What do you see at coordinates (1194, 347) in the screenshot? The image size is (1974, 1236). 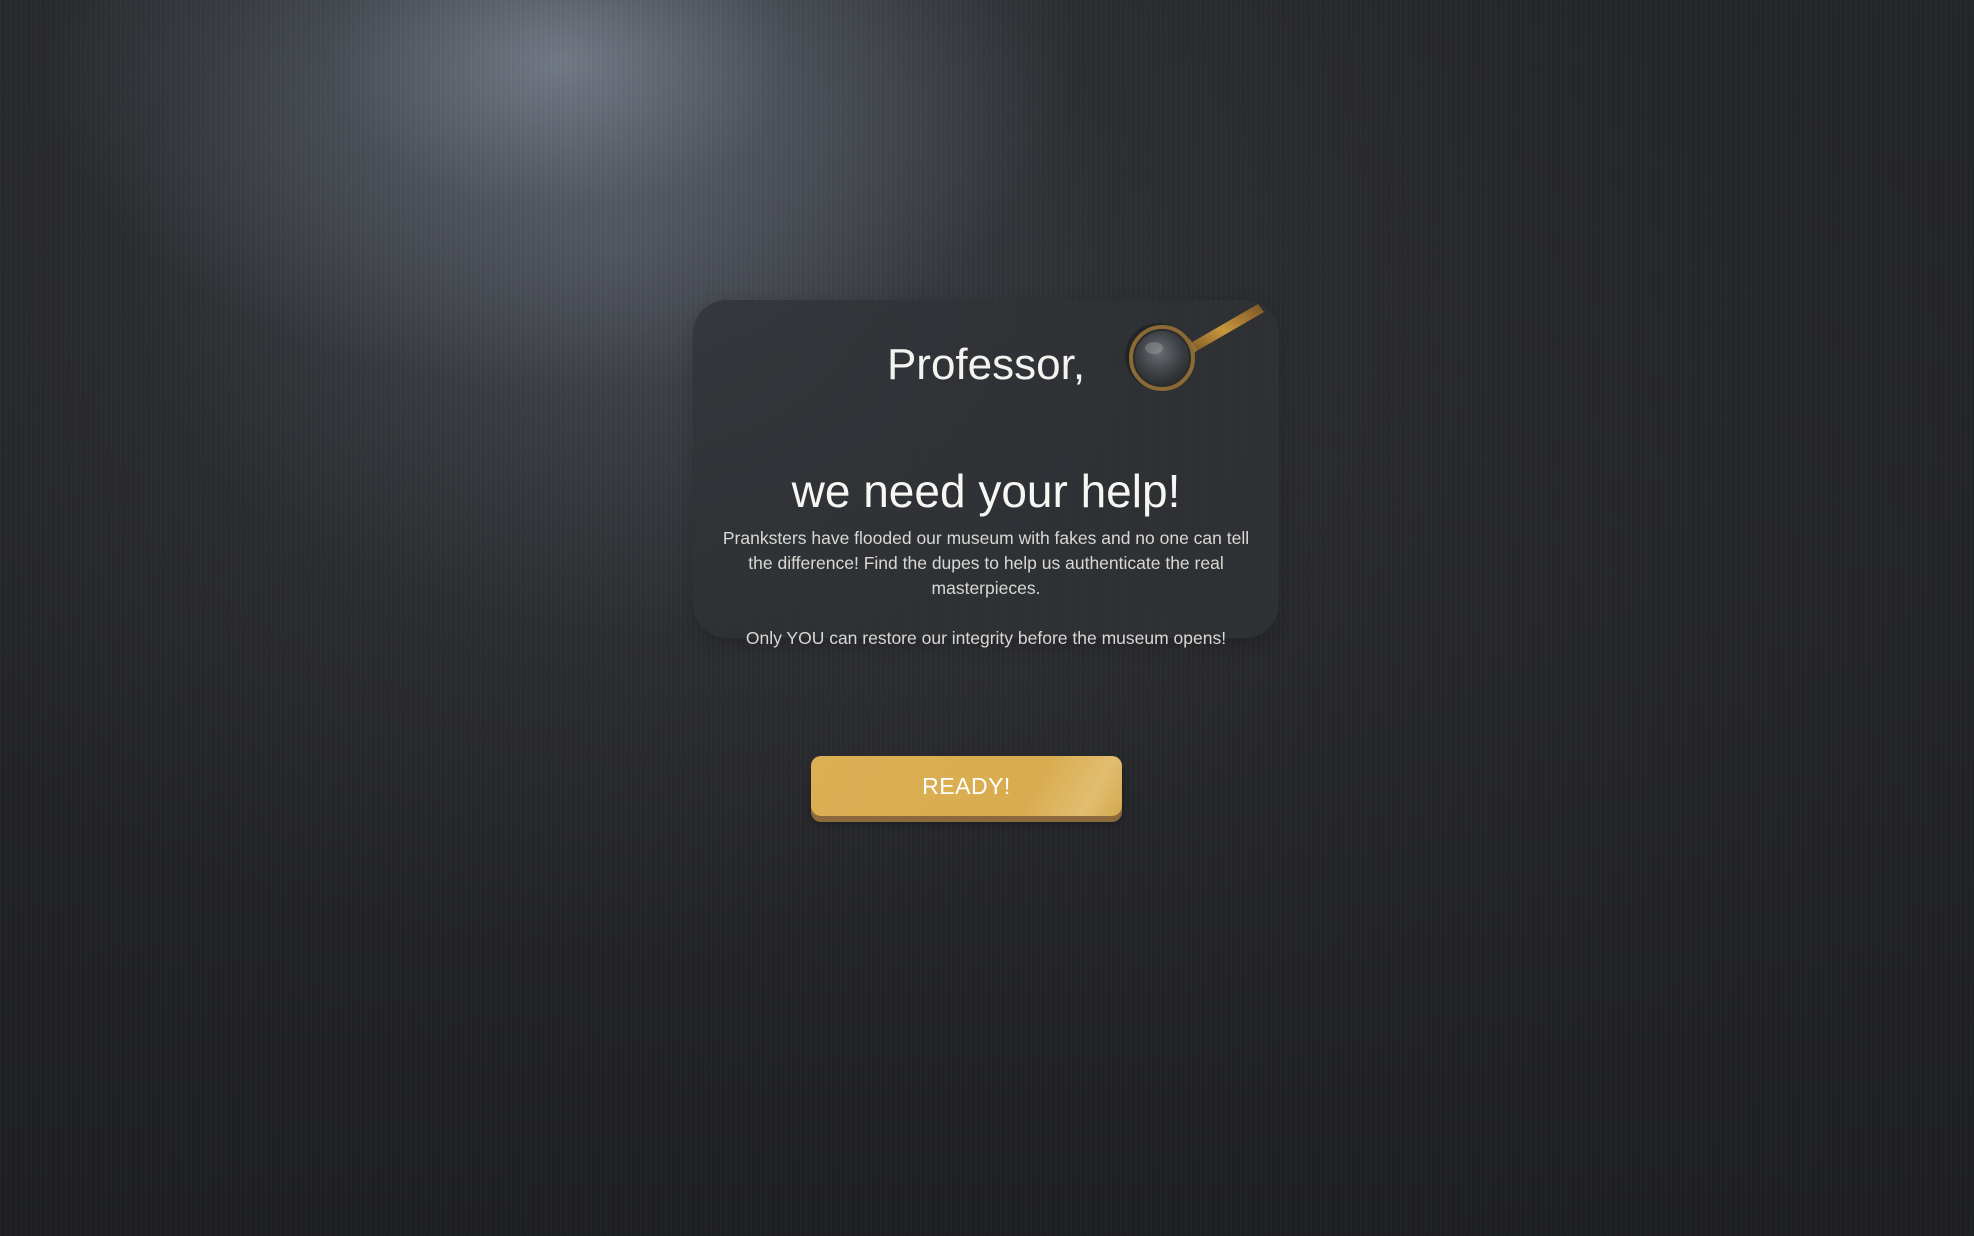 I see `magnifying-glass-icon` at bounding box center [1194, 347].